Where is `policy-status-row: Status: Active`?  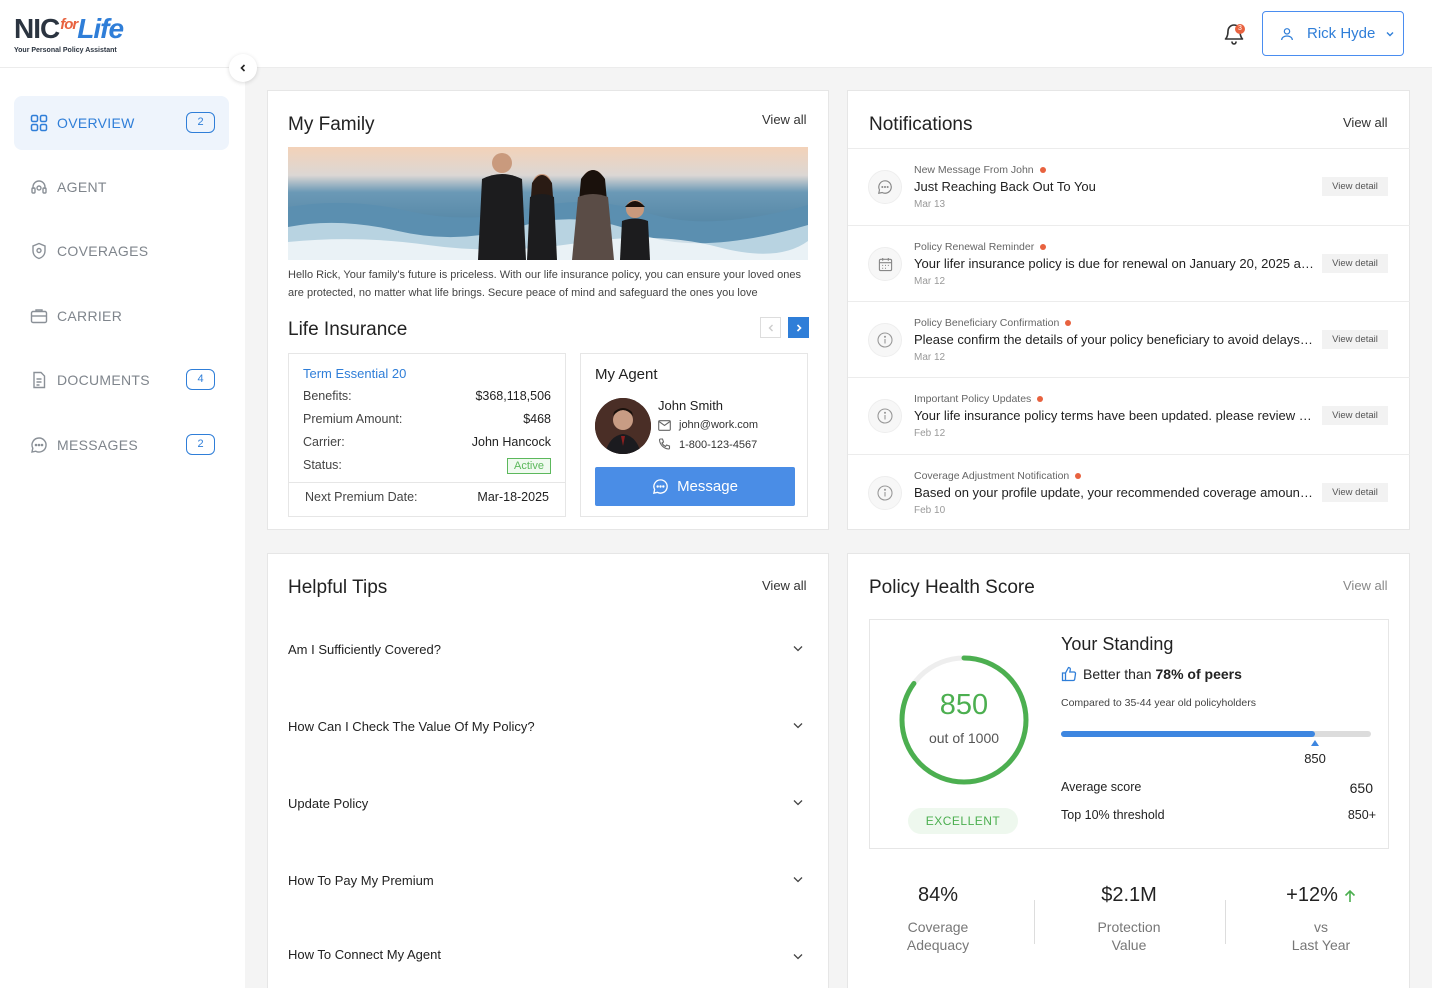 policy-status-row: Status: Active is located at coordinates (427, 466).